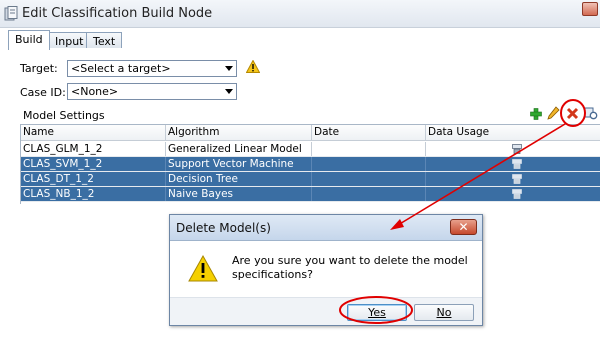  What do you see at coordinates (43, 92) in the screenshot?
I see `case-id-label: Case ID:` at bounding box center [43, 92].